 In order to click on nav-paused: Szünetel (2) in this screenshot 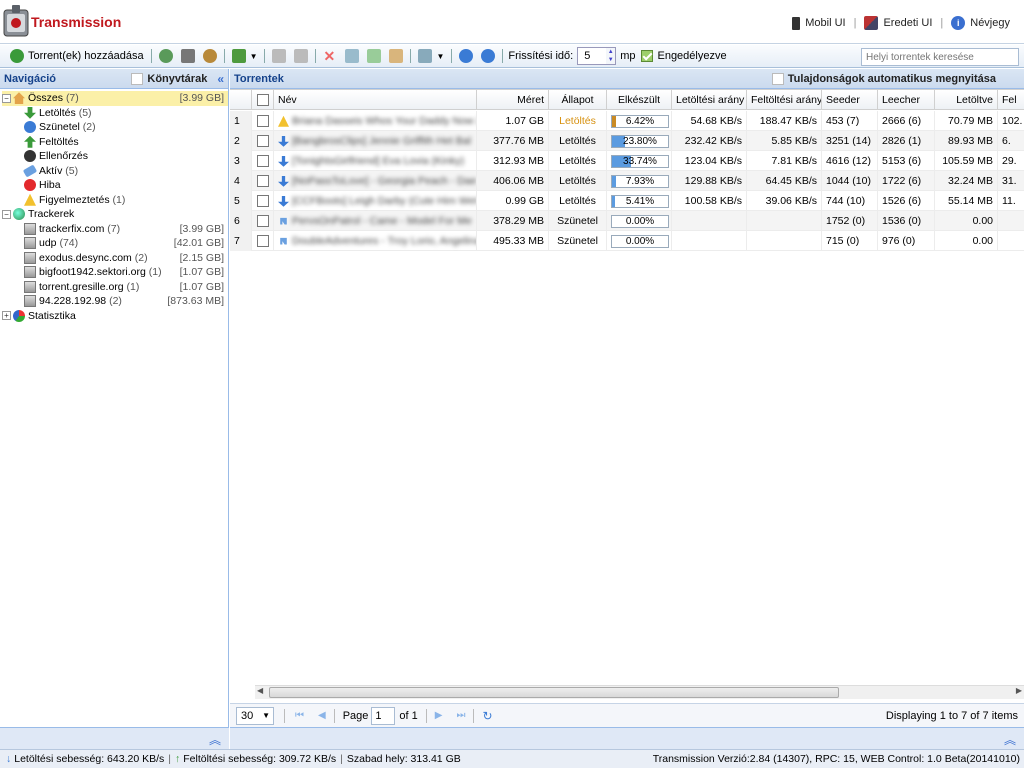, I will do `click(115, 127)`.